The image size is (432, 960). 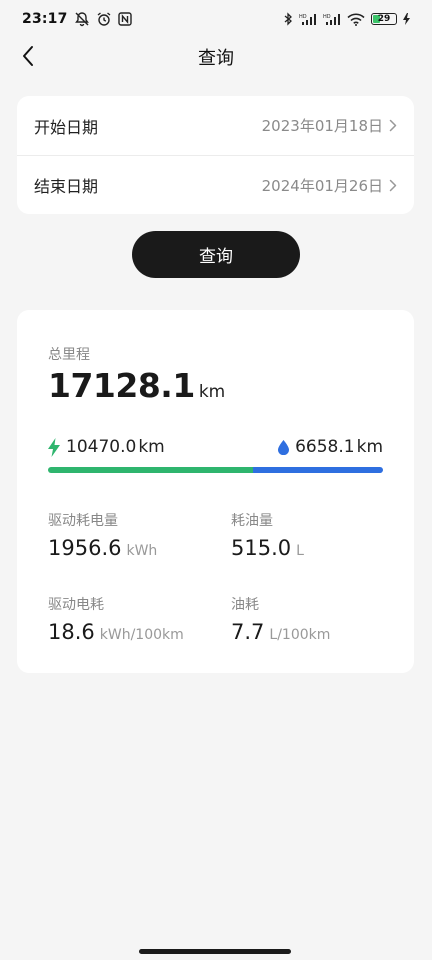 I want to click on metric-value-group: 18.6 kWh/100km, so click(x=116, y=632).